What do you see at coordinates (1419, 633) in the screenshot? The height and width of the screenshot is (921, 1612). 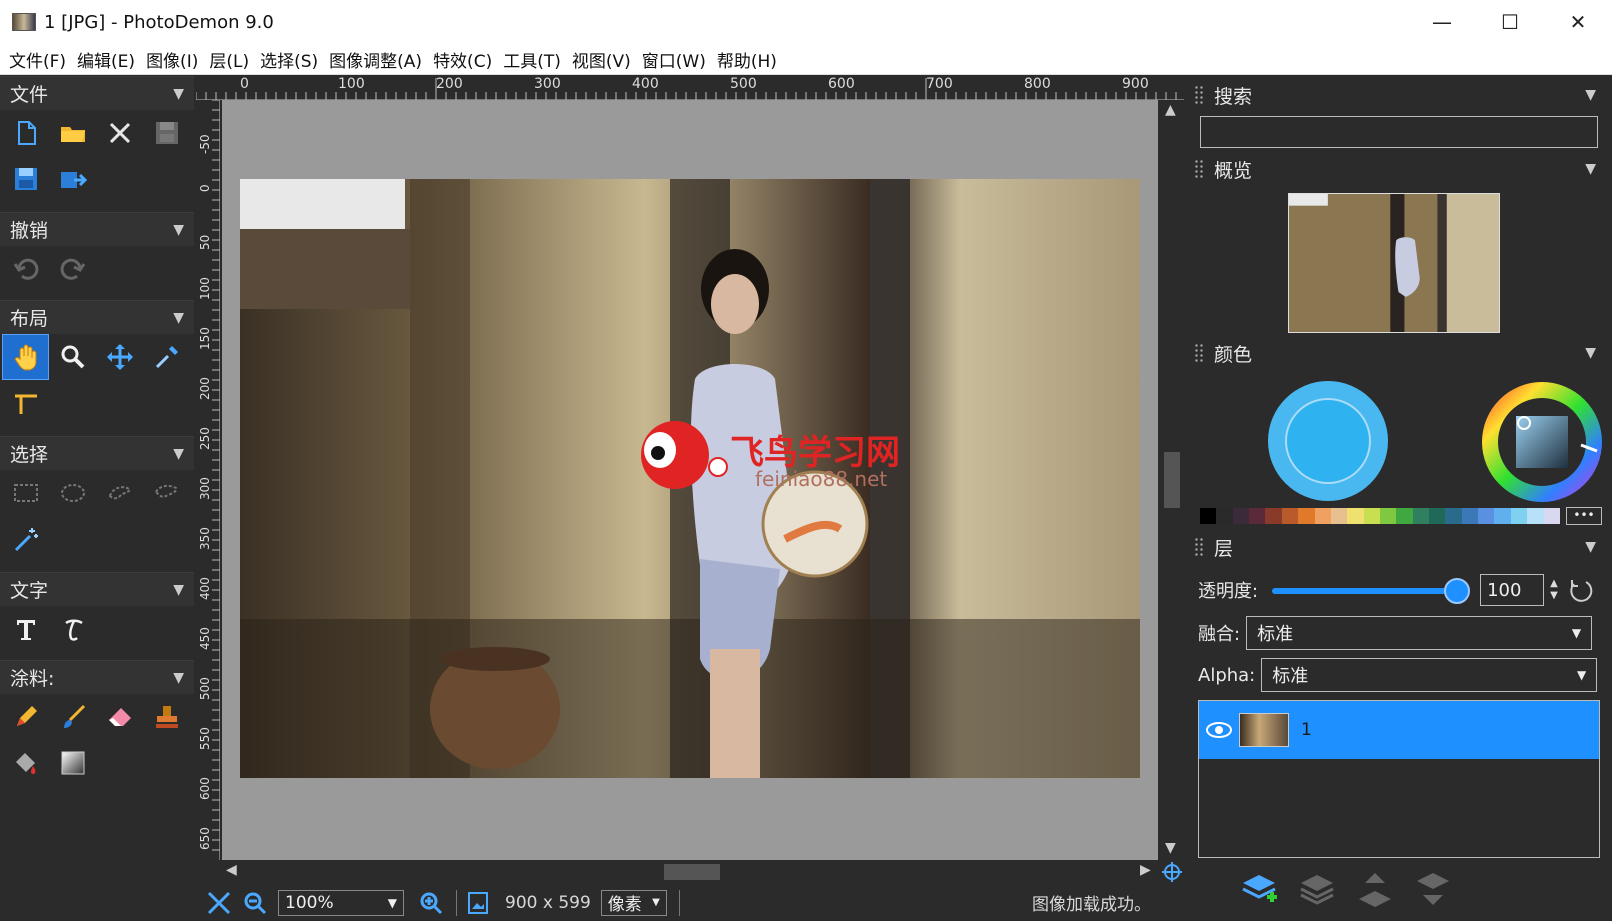 I see `blend-mode-dropdown: 标准 ▼` at bounding box center [1419, 633].